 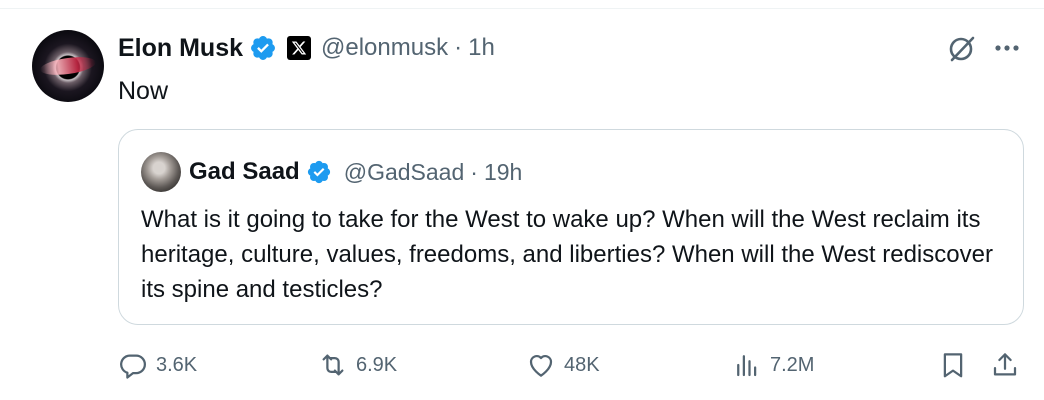 I want to click on author-avatar, so click(x=68, y=66).